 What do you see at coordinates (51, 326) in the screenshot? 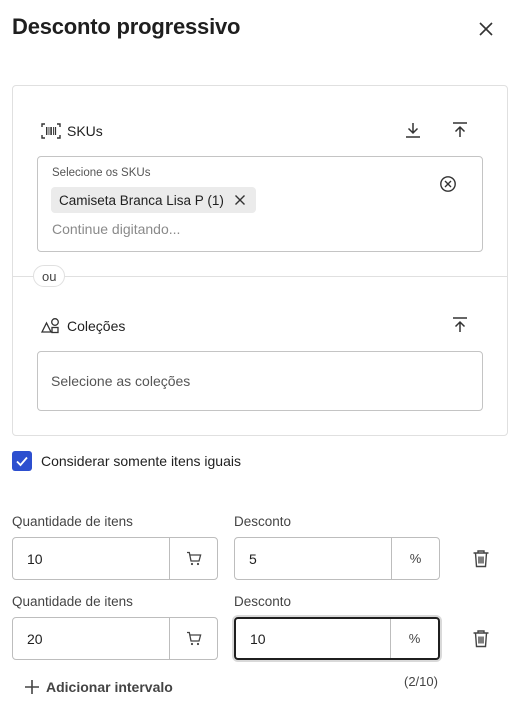
I see `shapes-icon` at bounding box center [51, 326].